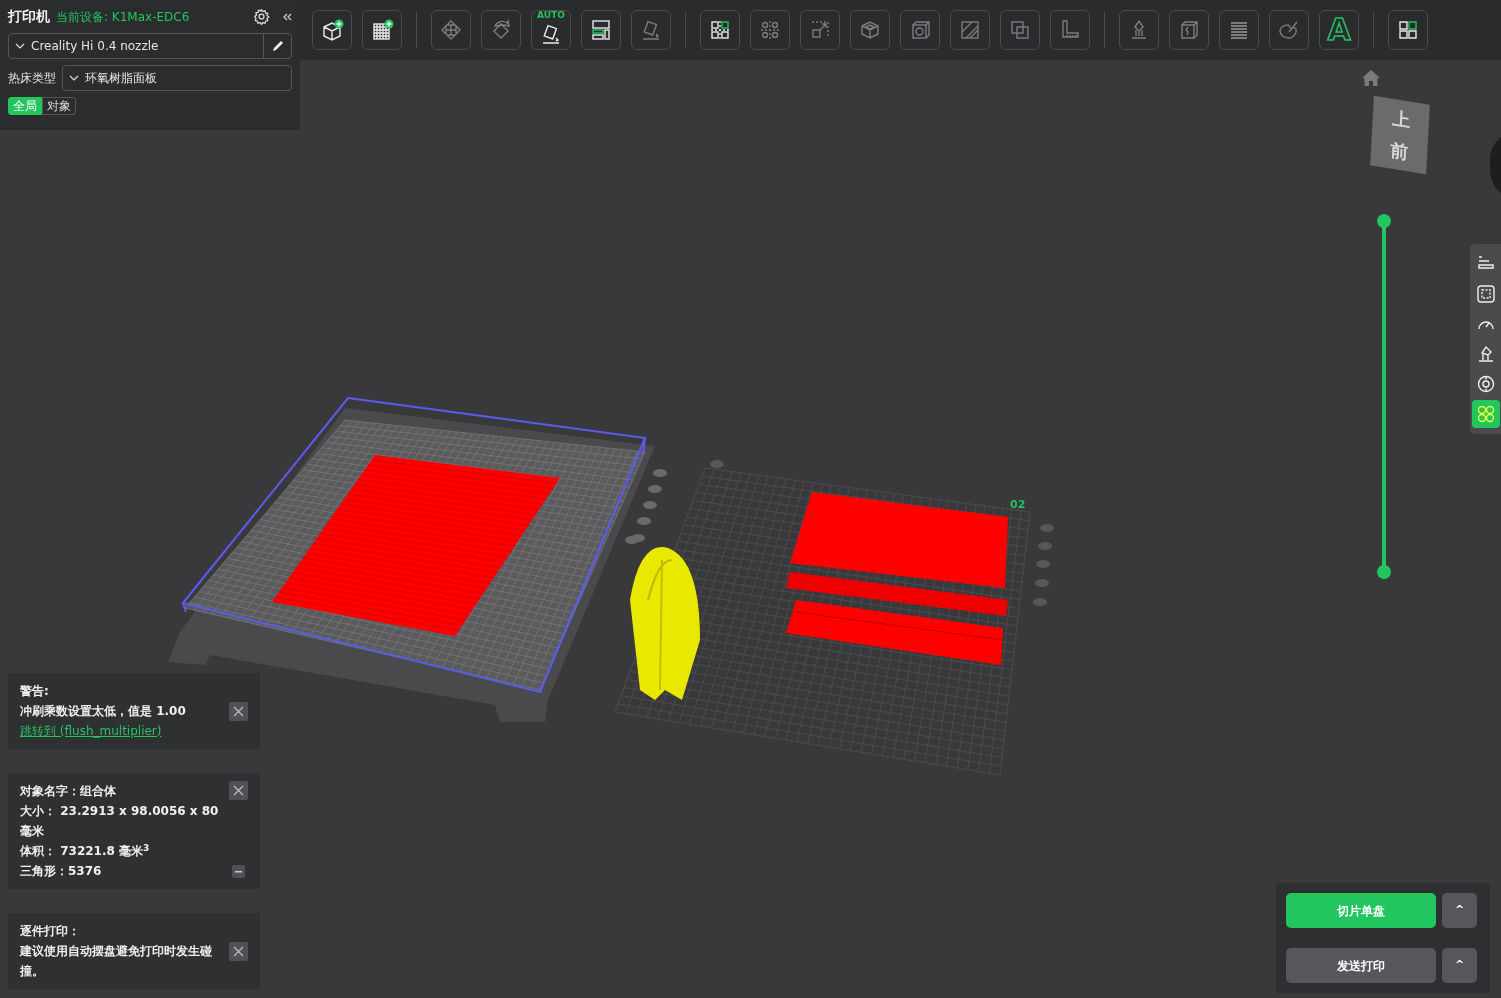 The width and height of the screenshot is (1501, 998). I want to click on target-icon, so click(1486, 384).